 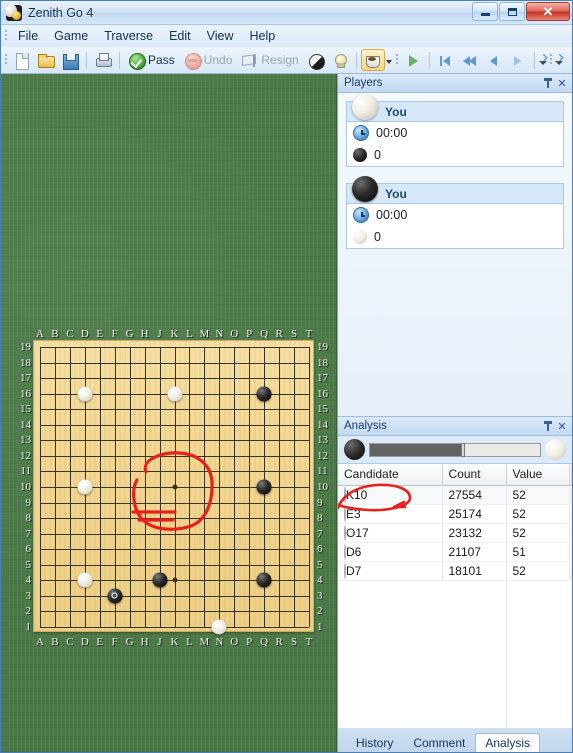 What do you see at coordinates (455, 571) in the screenshot?
I see `table-row: D7 18101 52` at bounding box center [455, 571].